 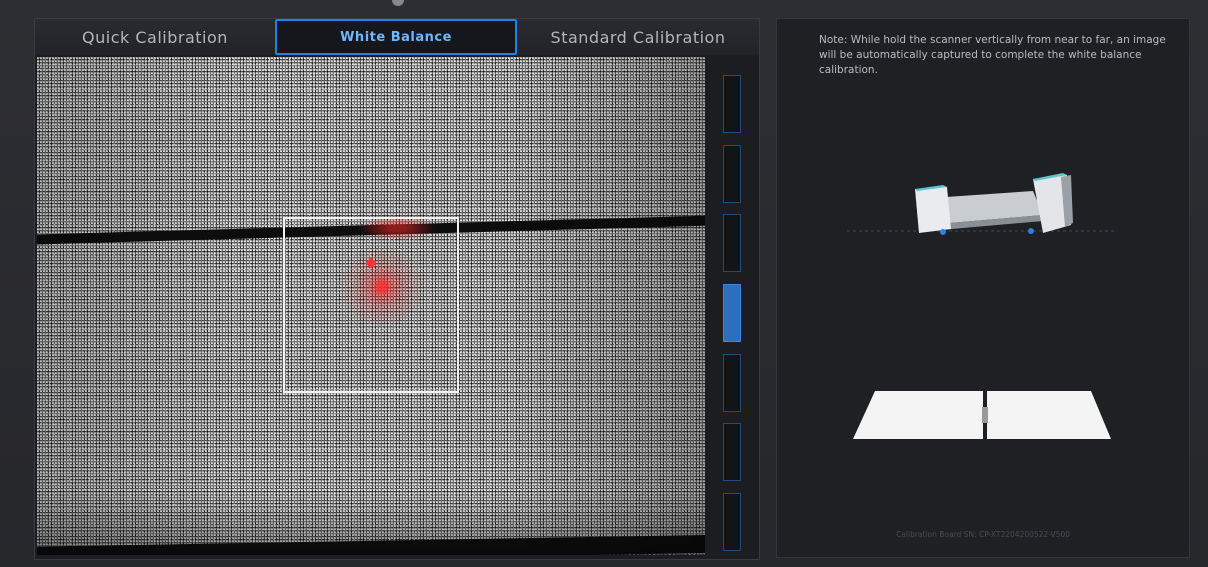 What do you see at coordinates (371, 525) in the screenshot?
I see `viewport-vignette-bottom` at bounding box center [371, 525].